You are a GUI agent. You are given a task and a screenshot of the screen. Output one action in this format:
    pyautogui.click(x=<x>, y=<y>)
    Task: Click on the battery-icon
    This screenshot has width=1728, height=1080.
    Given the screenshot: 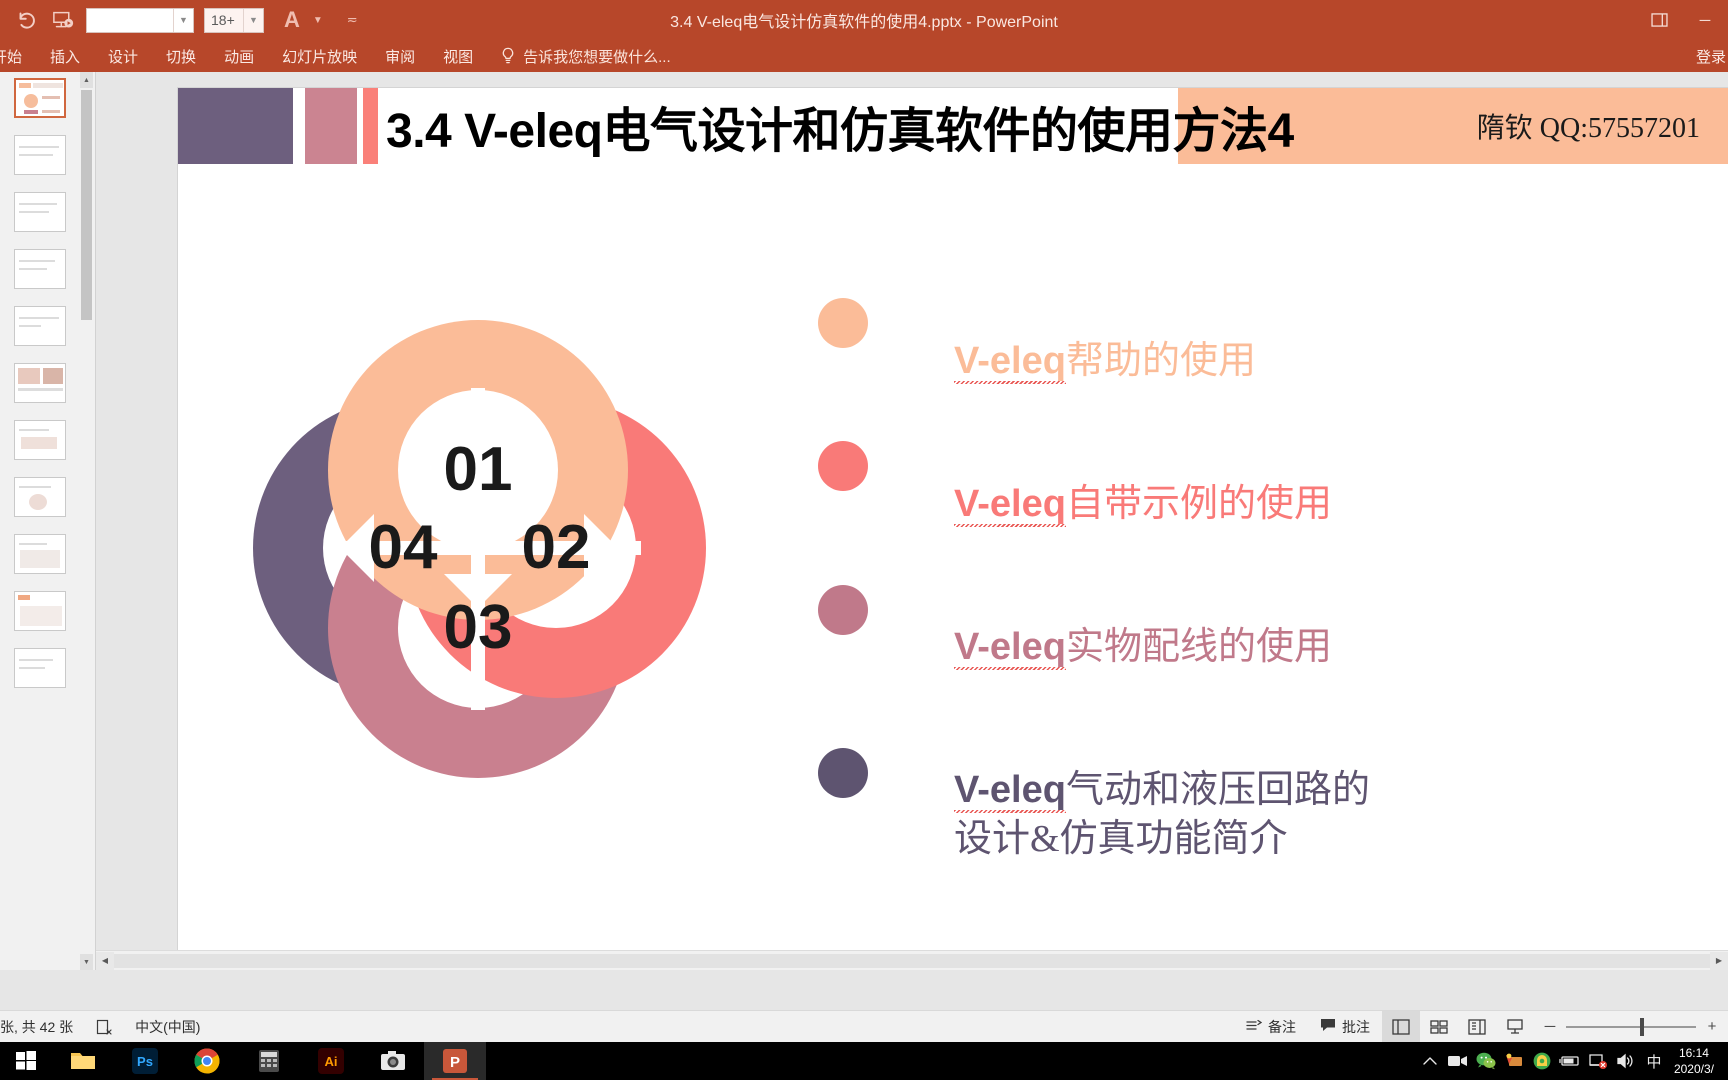 What is the action you would take?
    pyautogui.click(x=1570, y=1061)
    